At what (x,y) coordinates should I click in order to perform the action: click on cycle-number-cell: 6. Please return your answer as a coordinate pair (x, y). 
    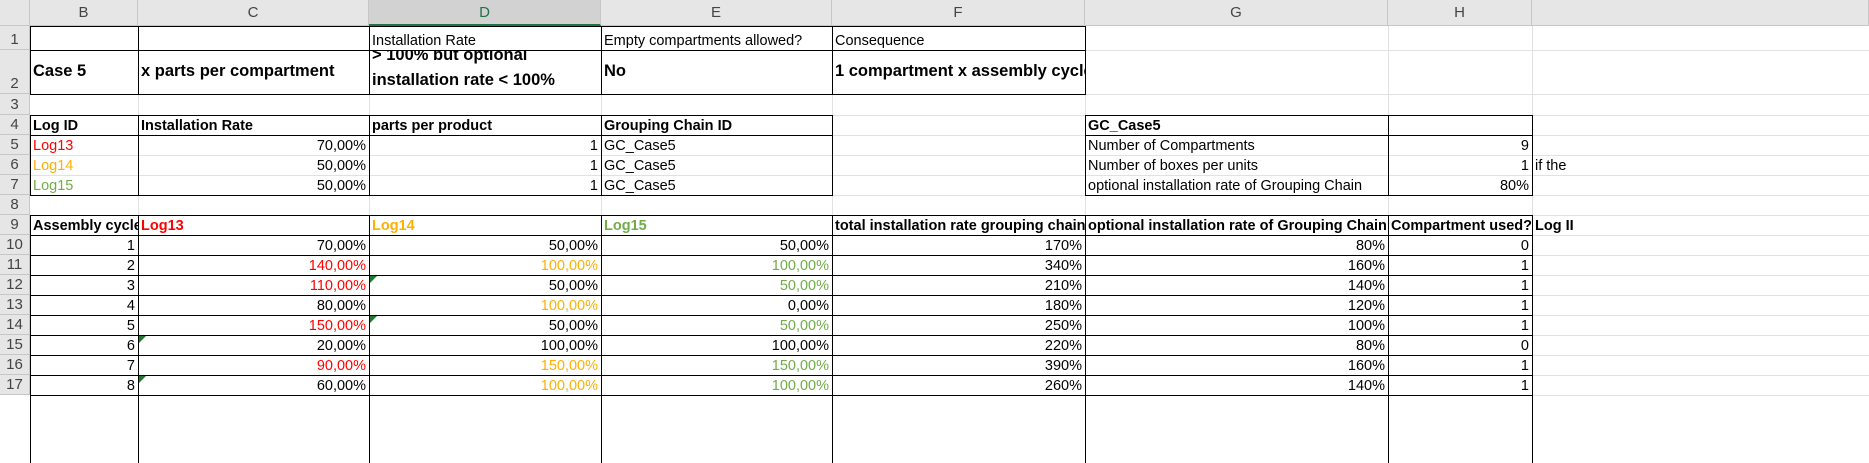
    Looking at the image, I should click on (84, 345).